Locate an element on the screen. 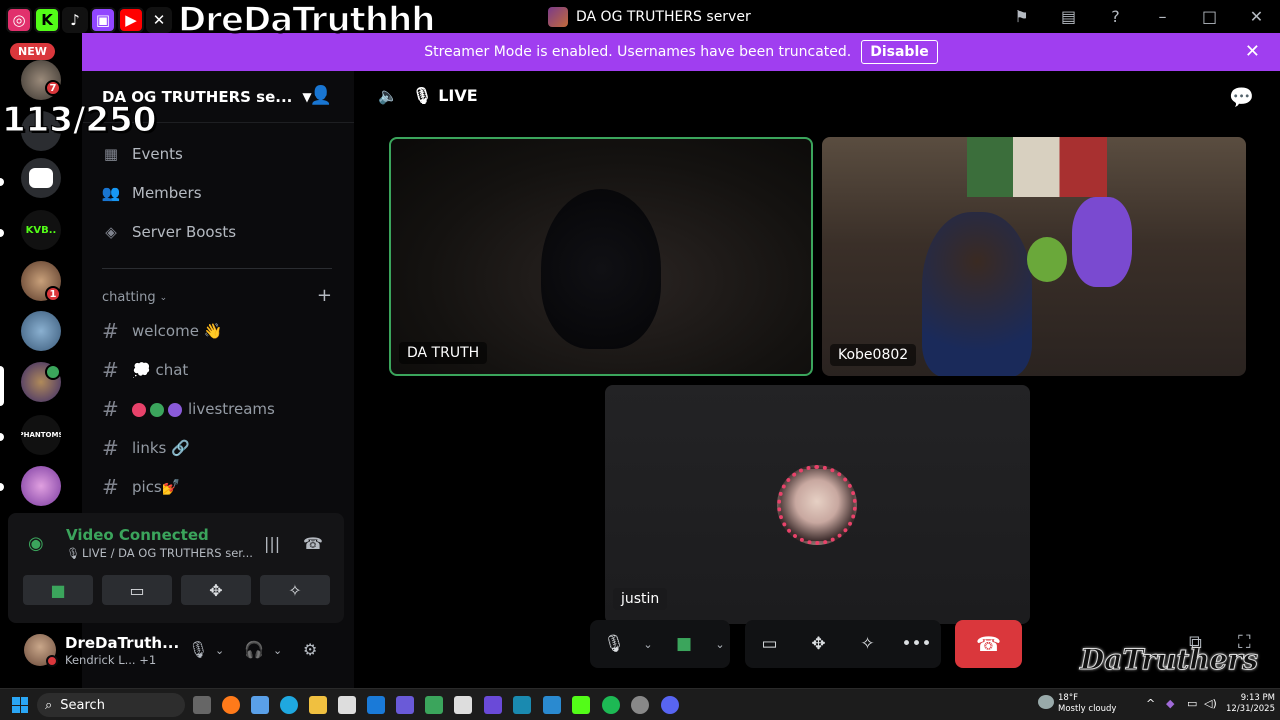 The width and height of the screenshot is (1280, 720). teams-icon is located at coordinates (405, 705).